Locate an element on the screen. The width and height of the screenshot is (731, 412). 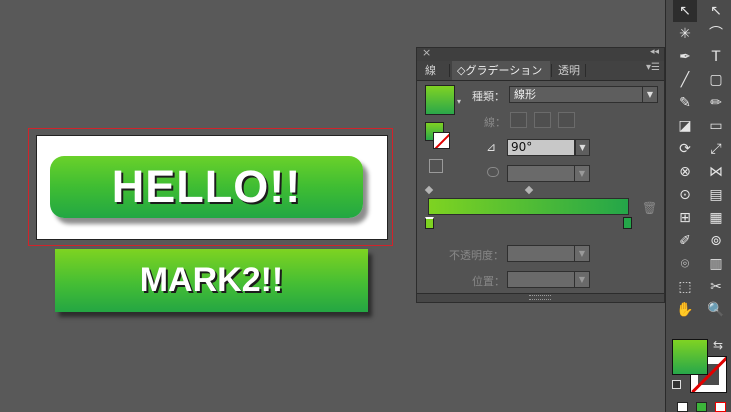
type-label: 種類： is located at coordinates (488, 96).